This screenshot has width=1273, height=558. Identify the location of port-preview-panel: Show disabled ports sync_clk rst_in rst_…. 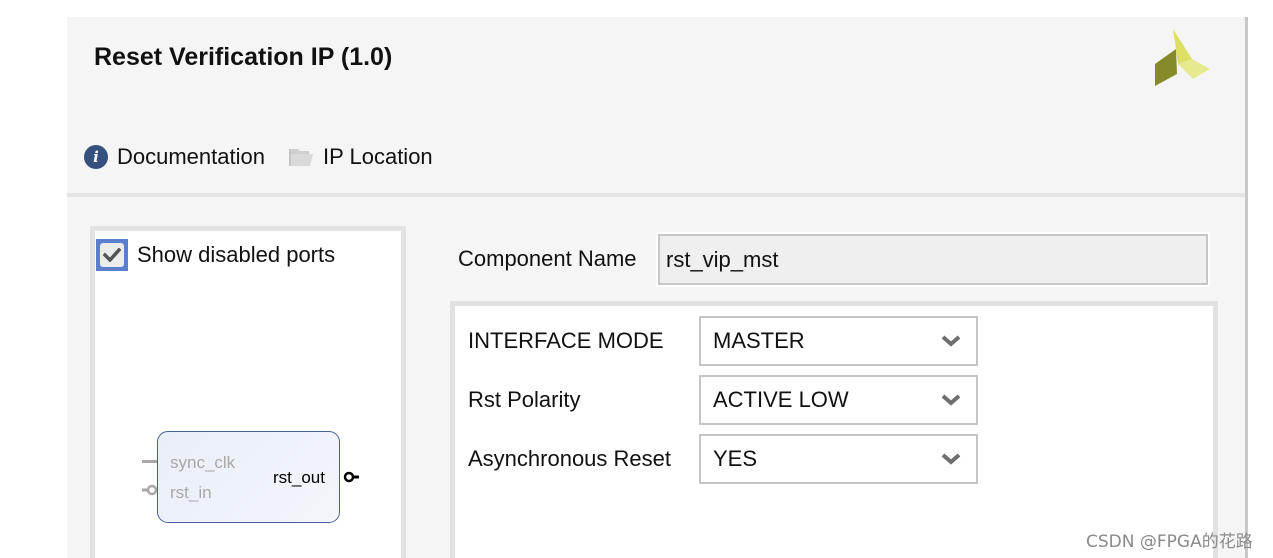
(248, 392).